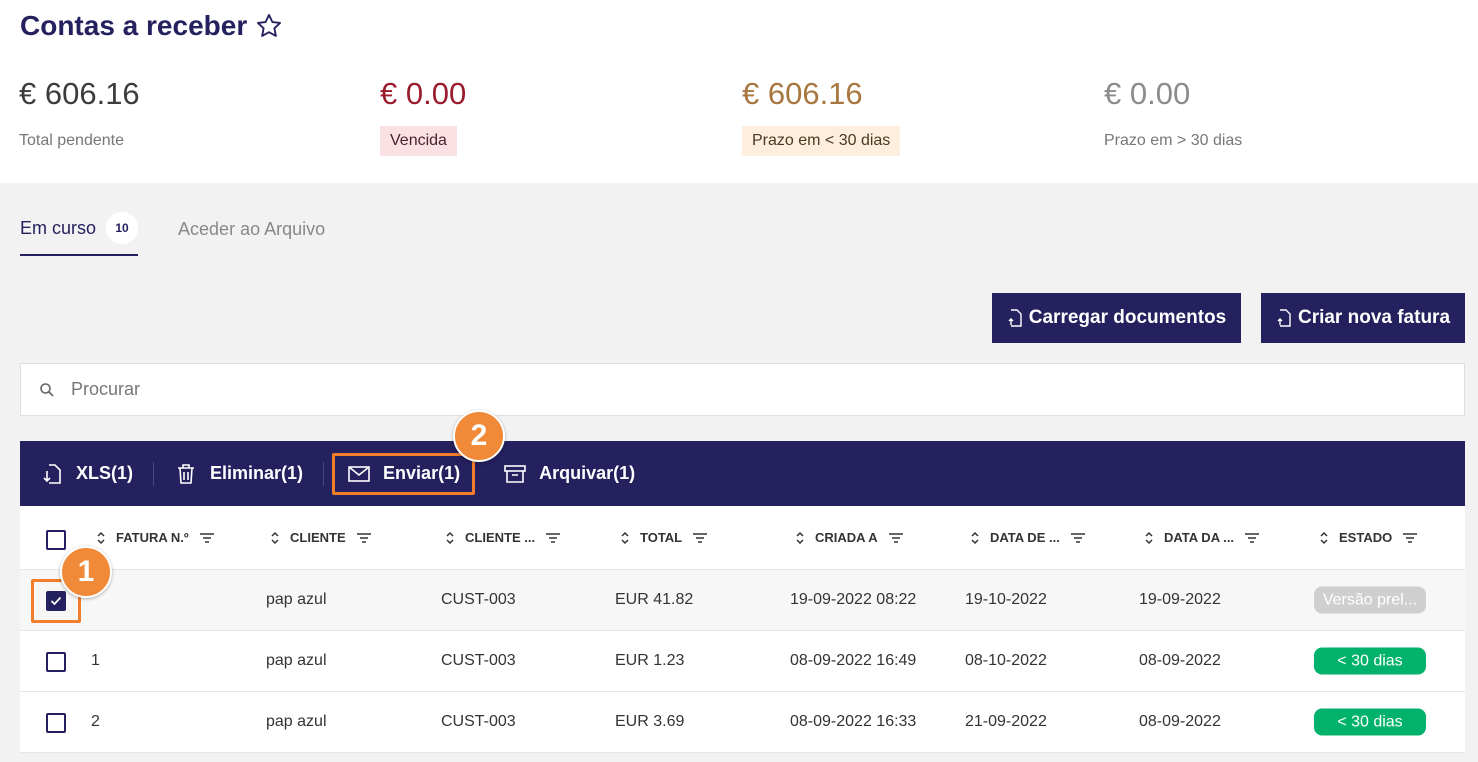 The width and height of the screenshot is (1478, 762). I want to click on column-header: ESTADO, so click(1368, 538).